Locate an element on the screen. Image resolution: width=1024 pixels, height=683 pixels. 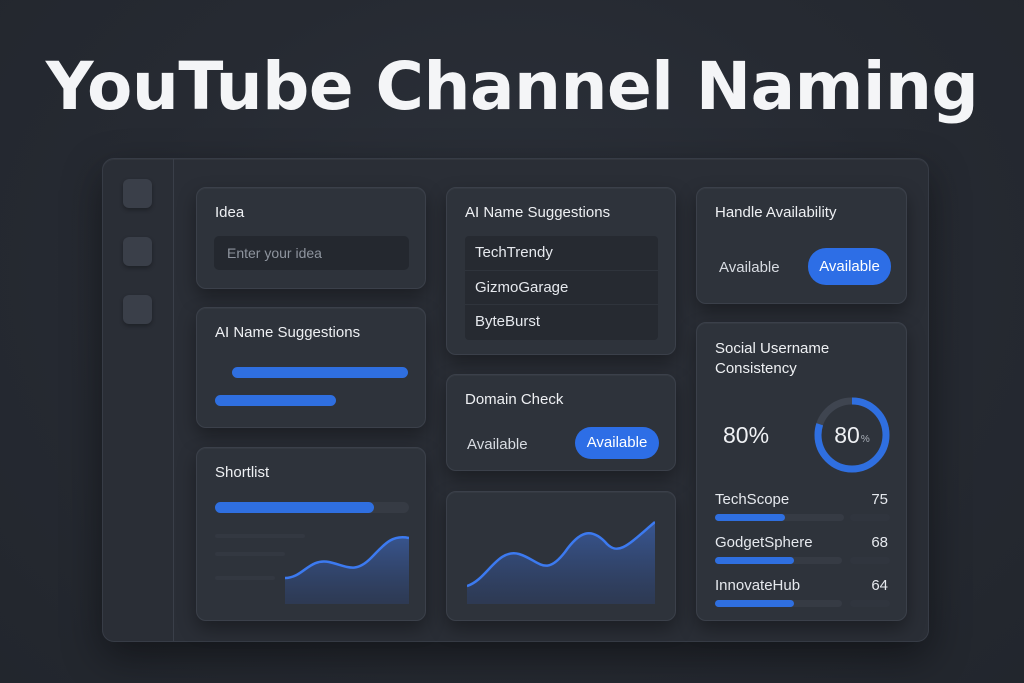
consistency-donut: 80% is located at coordinates (852, 435).